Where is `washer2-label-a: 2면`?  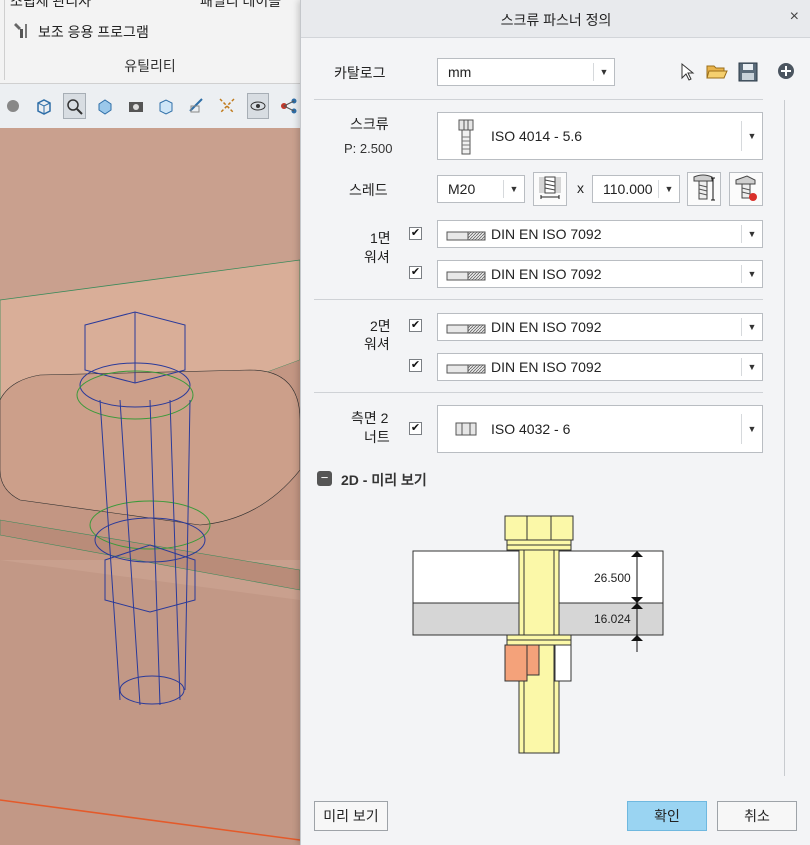
washer2-label-a: 2면 is located at coordinates (380, 326).